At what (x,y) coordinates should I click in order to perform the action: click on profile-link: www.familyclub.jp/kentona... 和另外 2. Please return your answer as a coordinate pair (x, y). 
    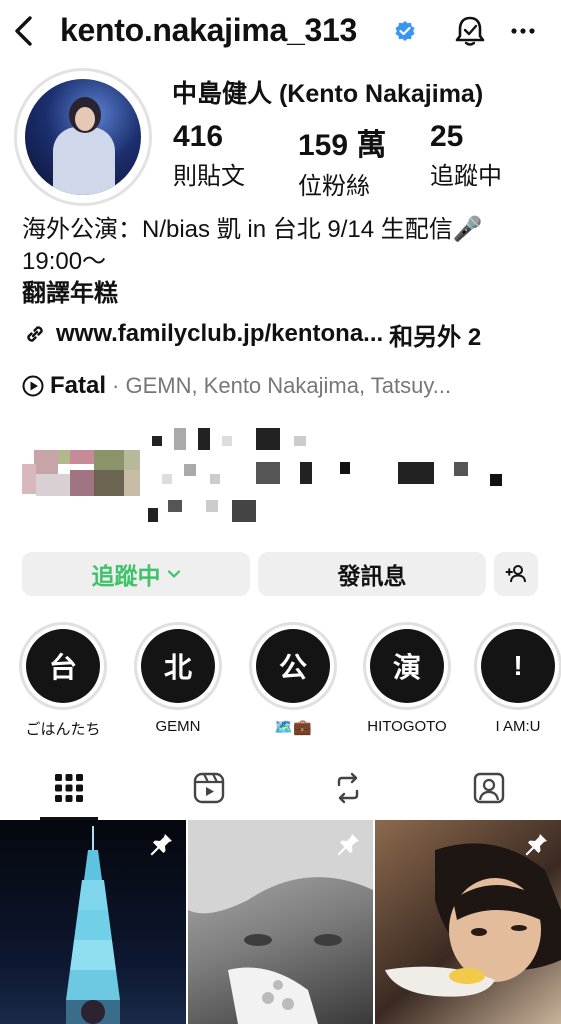
    Looking at the image, I should click on (251, 334).